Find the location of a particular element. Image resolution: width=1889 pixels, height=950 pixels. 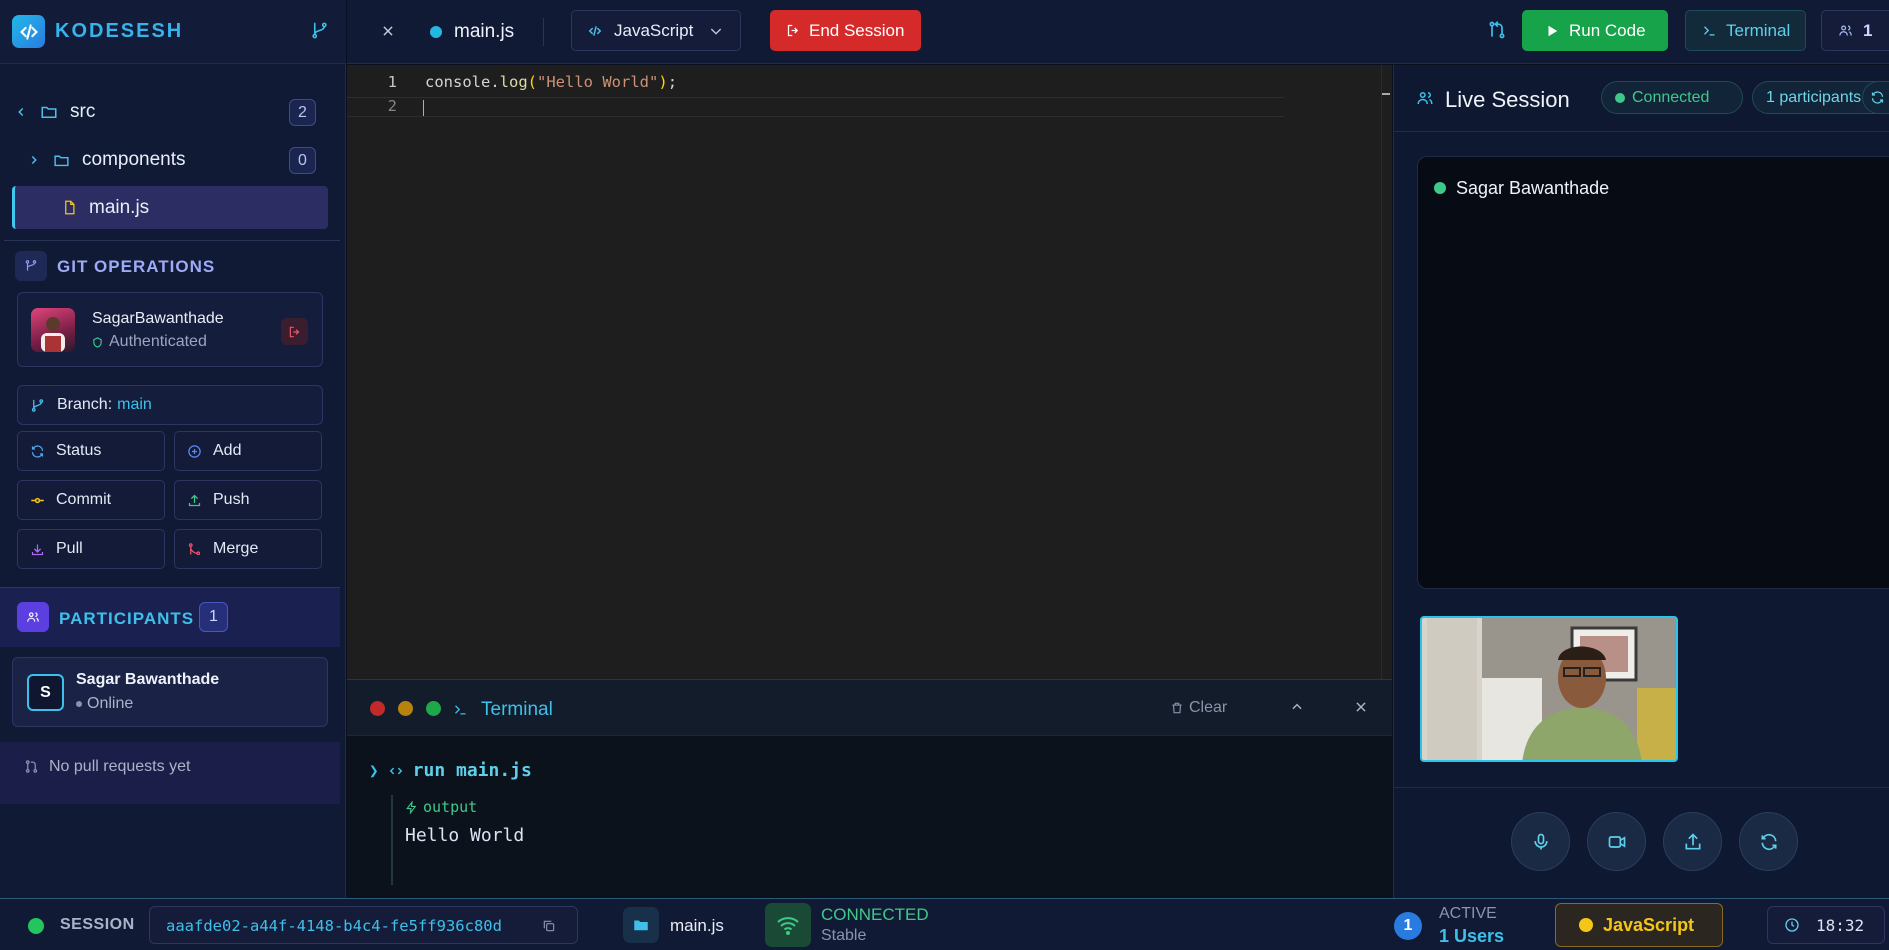

run-code-label: Run Code is located at coordinates (1607, 30).